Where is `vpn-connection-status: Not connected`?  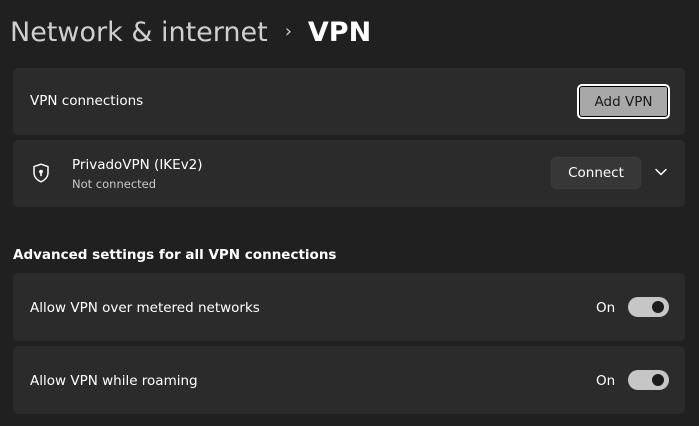 vpn-connection-status: Not connected is located at coordinates (114, 184).